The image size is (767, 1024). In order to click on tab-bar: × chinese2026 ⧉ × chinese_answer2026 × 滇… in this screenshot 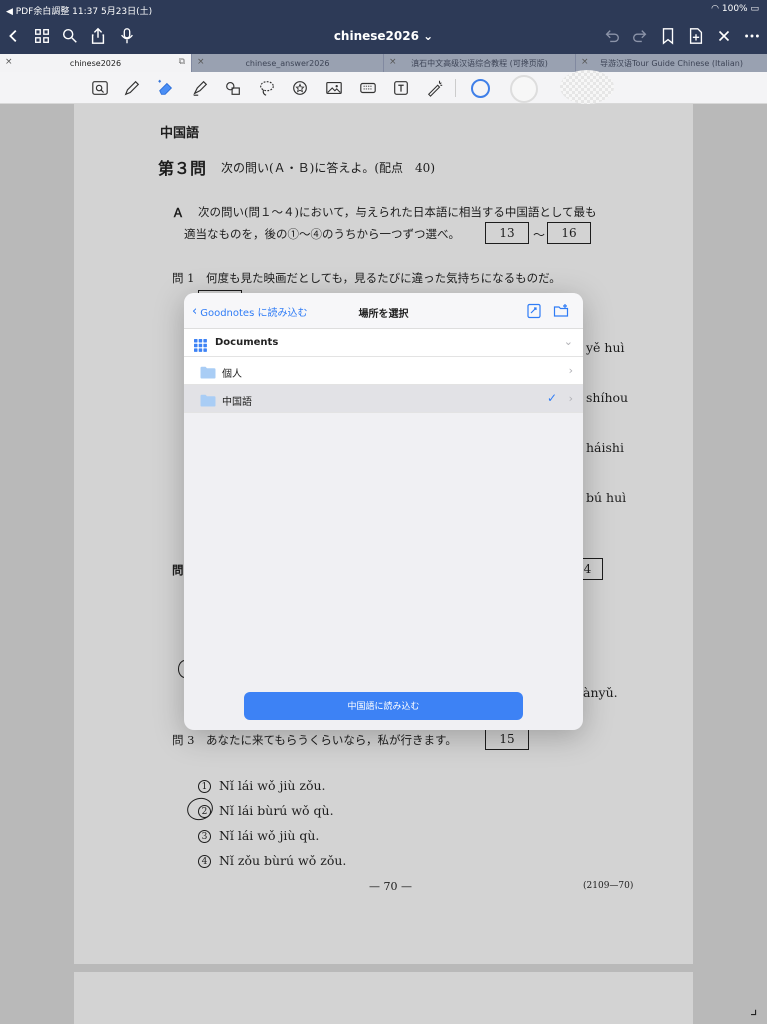, I will do `click(383, 63)`.